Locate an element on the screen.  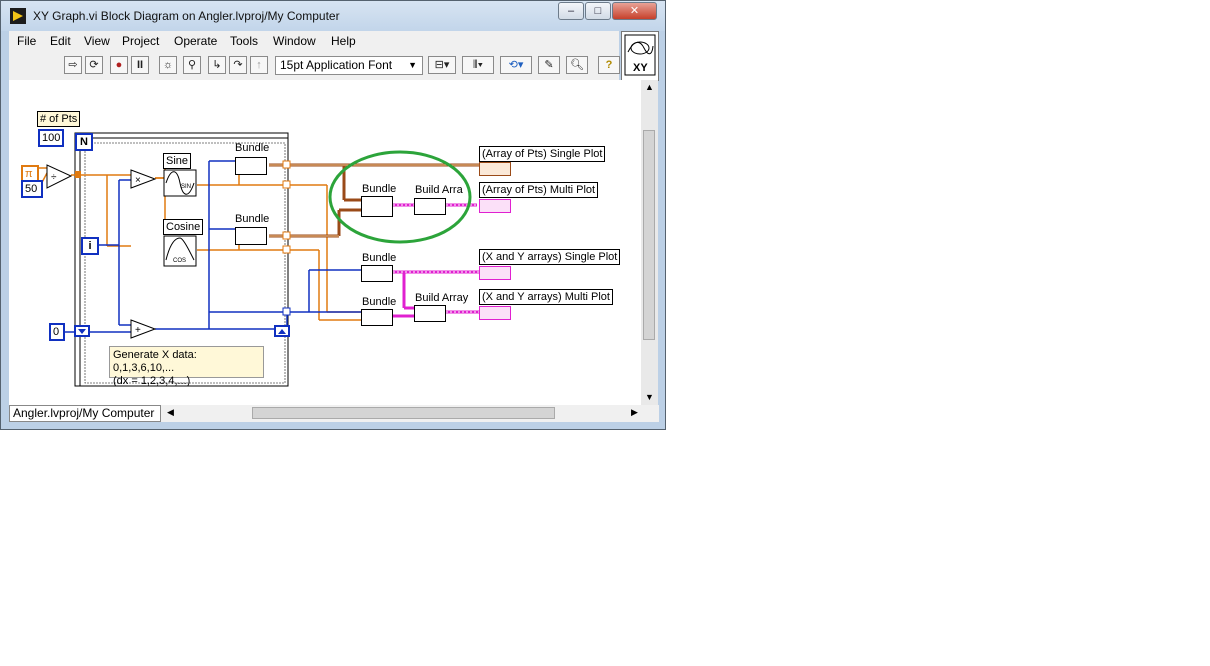
vi-icon-text: XY is located at coordinates (640, 68).